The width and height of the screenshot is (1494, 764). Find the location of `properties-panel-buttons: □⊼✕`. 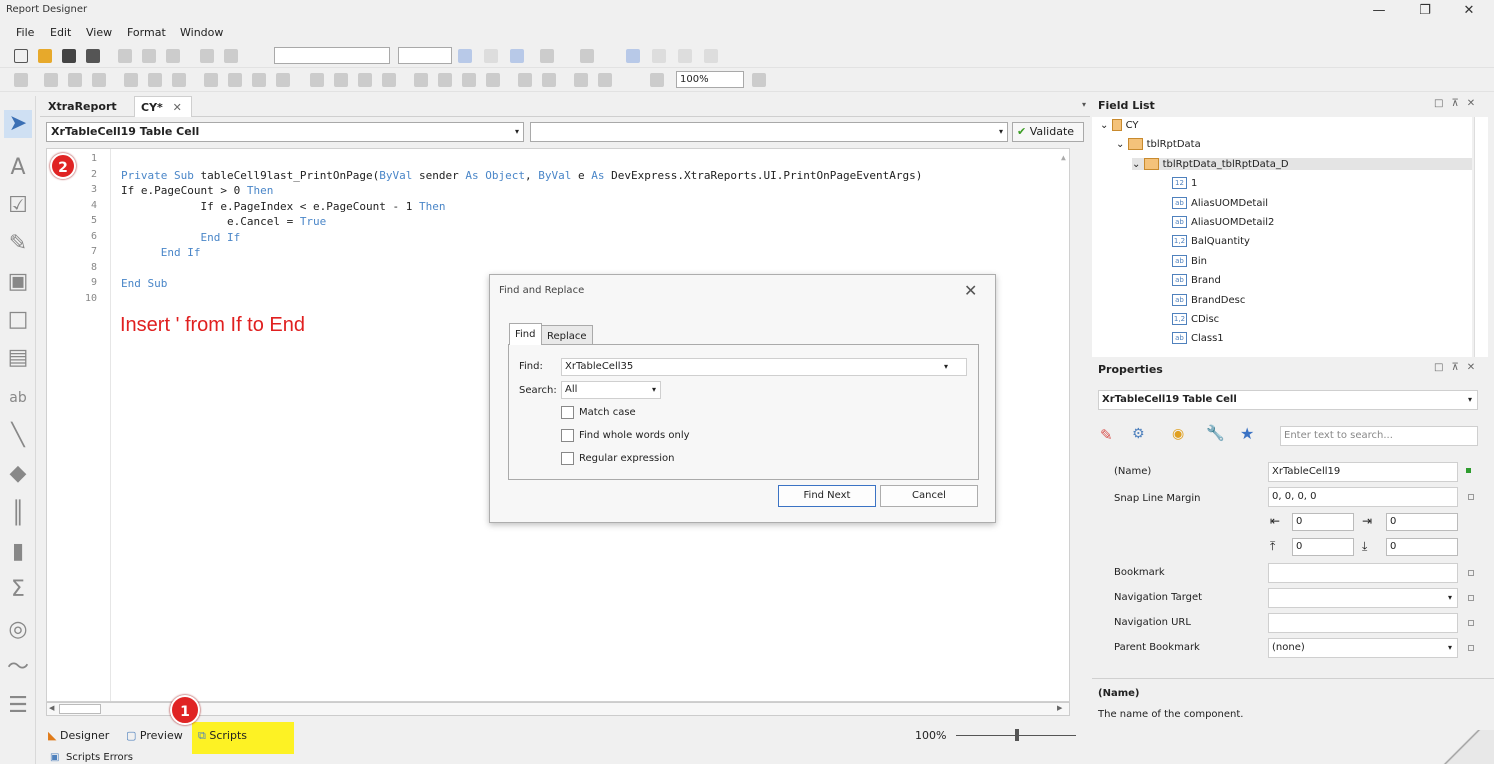

properties-panel-buttons: □⊼✕ is located at coordinates (1458, 367).